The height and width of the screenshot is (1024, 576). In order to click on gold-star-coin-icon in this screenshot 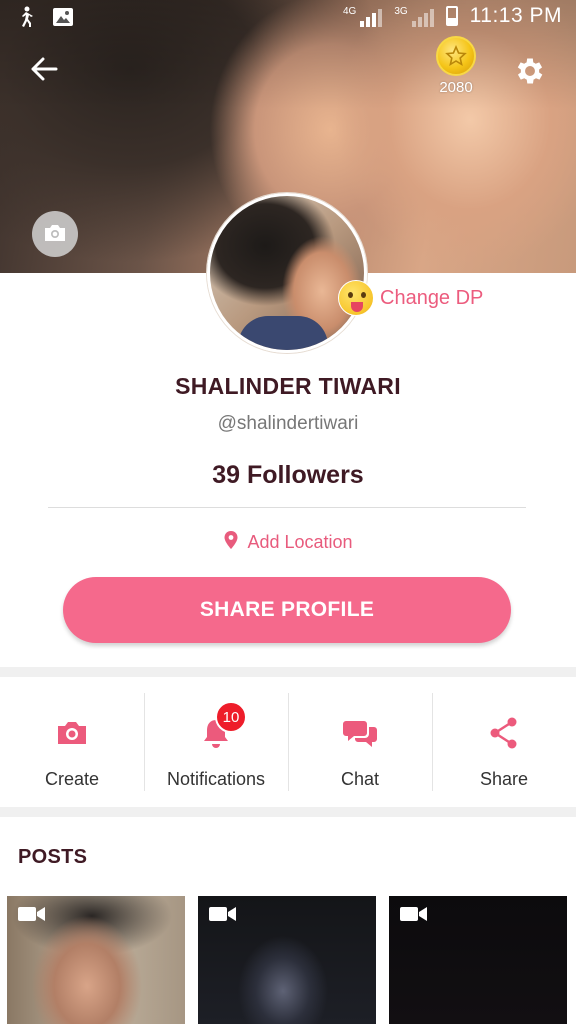, I will do `click(456, 56)`.